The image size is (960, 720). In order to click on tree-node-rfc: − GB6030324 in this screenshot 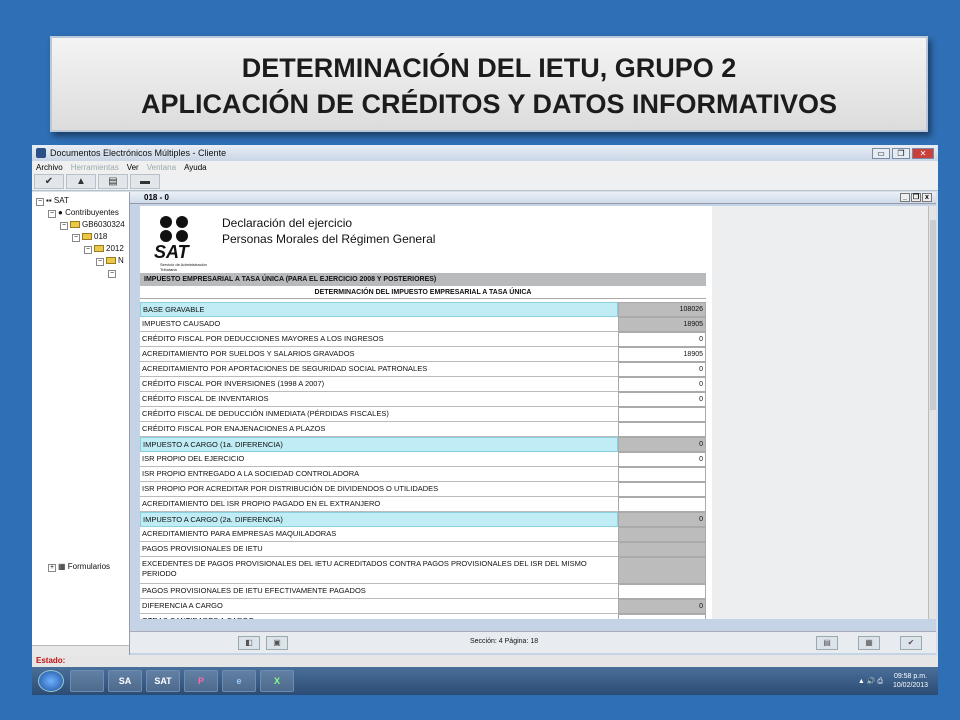, I will do `click(92, 225)`.